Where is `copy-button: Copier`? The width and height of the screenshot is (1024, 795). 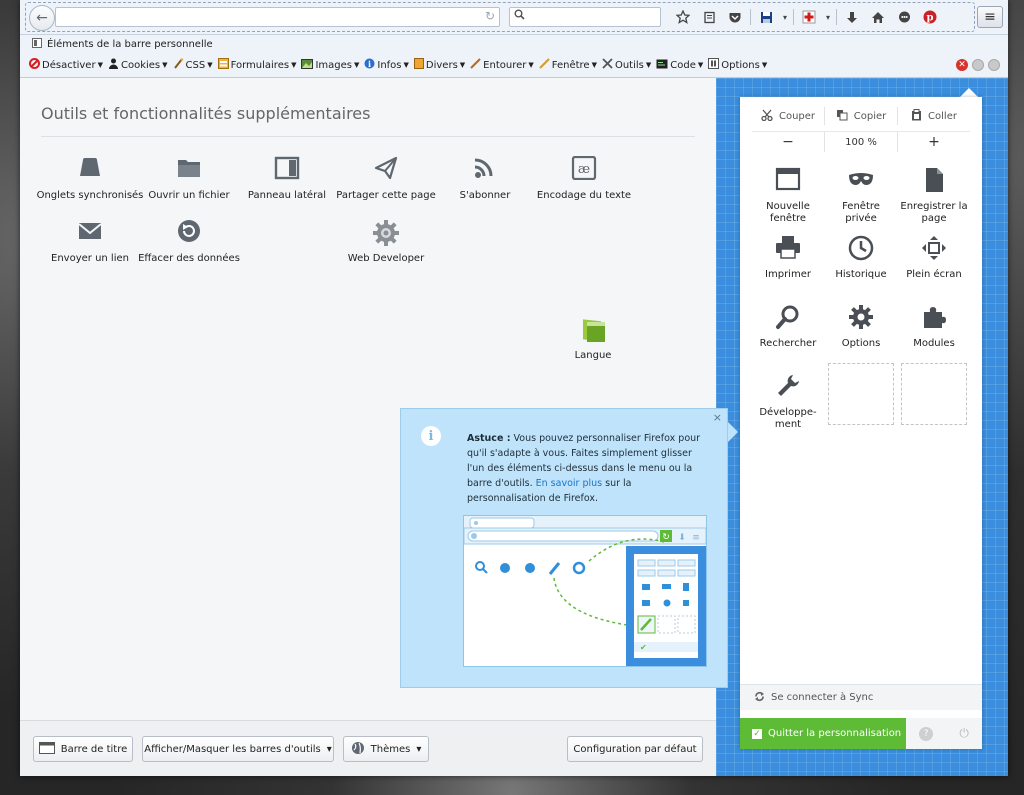
copy-button: Copier is located at coordinates (861, 116).